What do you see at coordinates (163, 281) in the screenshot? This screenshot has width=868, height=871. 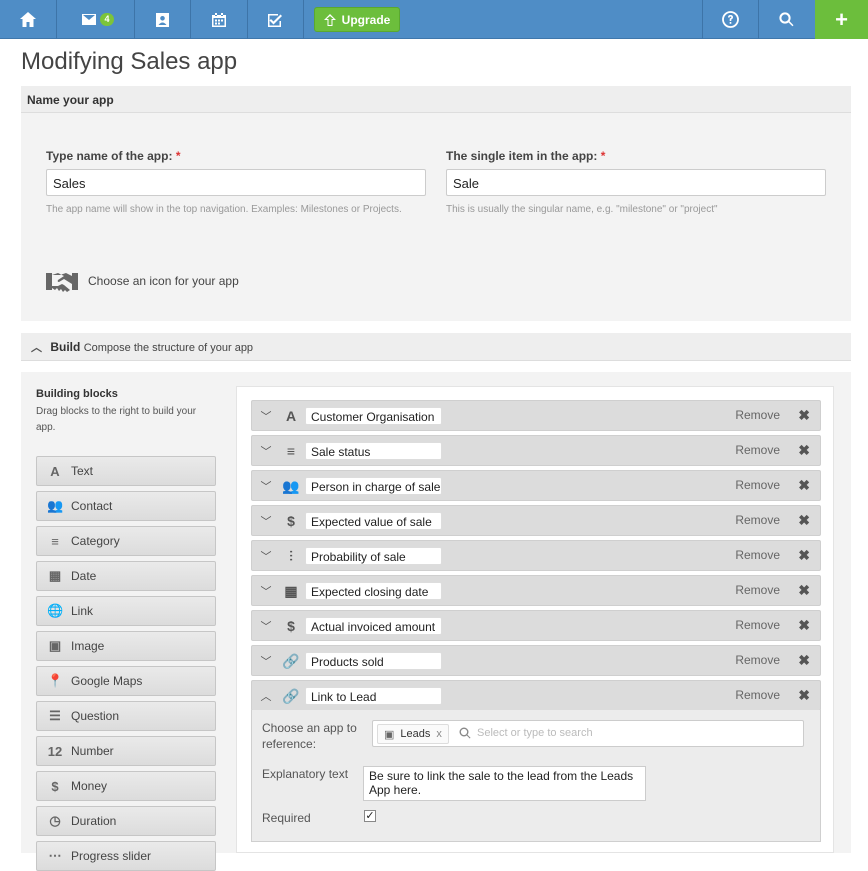 I see `choose-icon-link: Choose an icon for your app` at bounding box center [163, 281].